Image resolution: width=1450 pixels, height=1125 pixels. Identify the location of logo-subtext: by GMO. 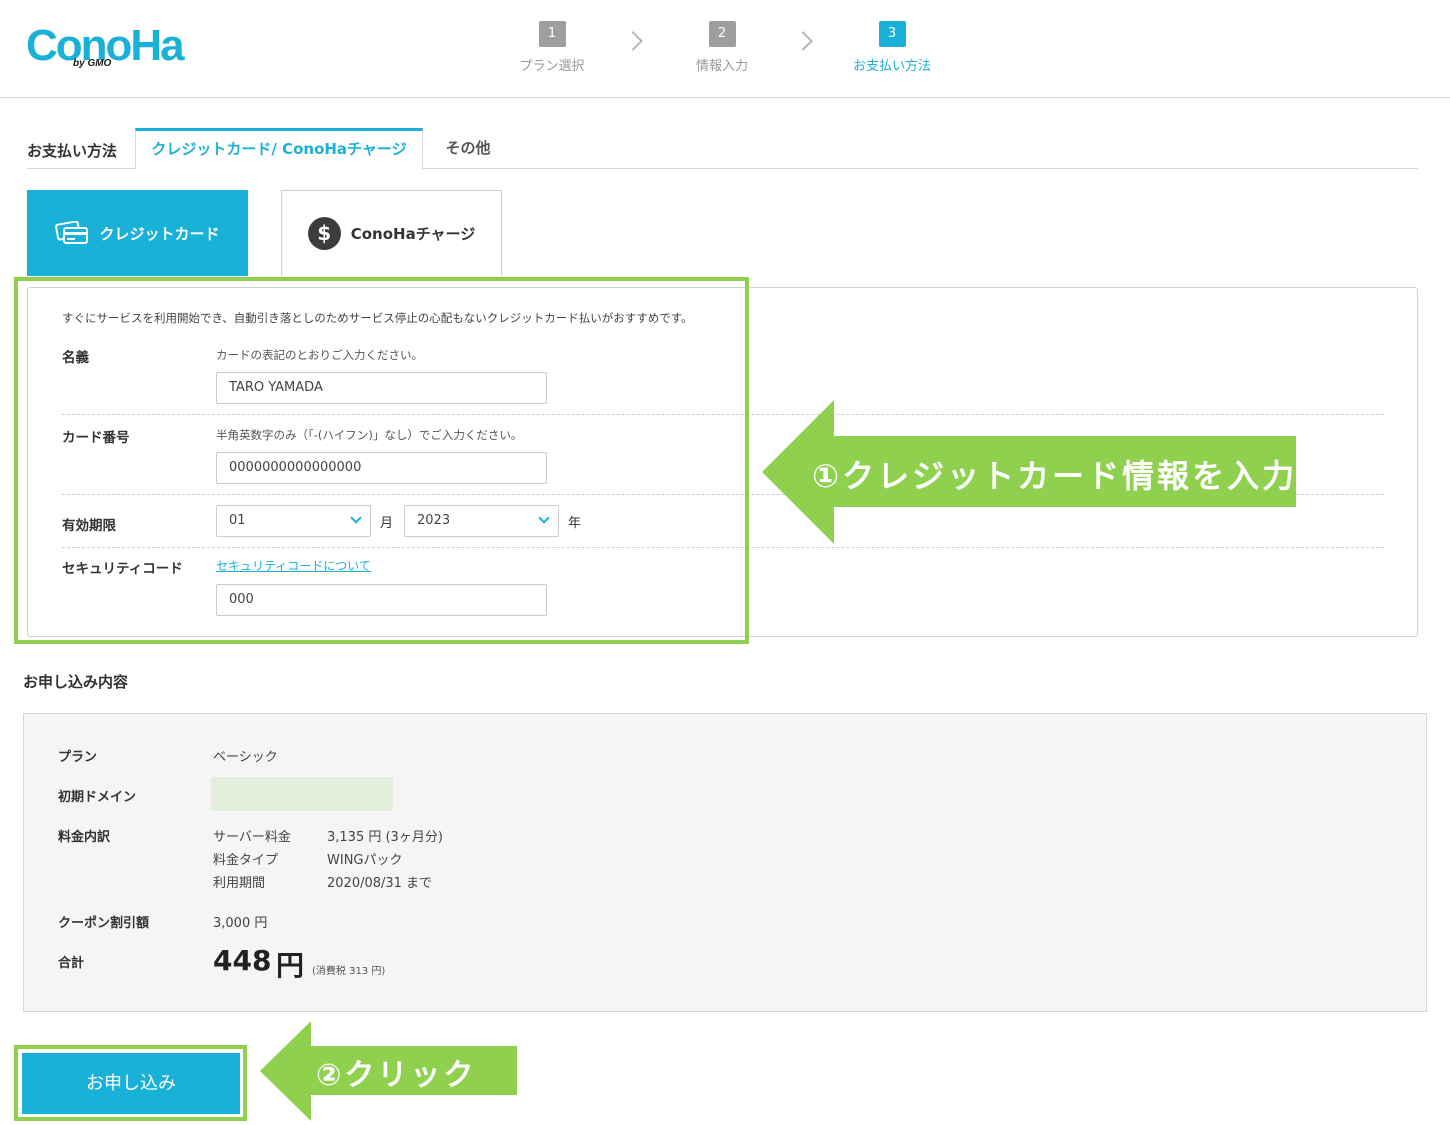
(92, 63).